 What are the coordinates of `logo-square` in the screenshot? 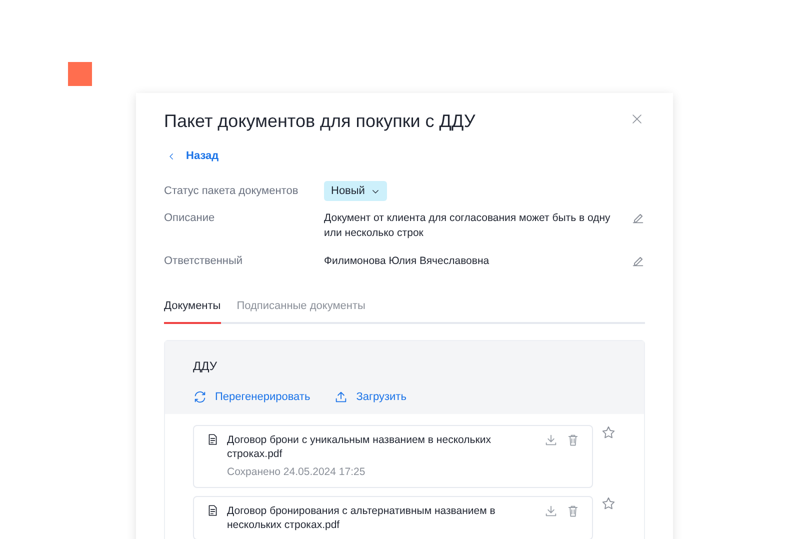 It's located at (80, 74).